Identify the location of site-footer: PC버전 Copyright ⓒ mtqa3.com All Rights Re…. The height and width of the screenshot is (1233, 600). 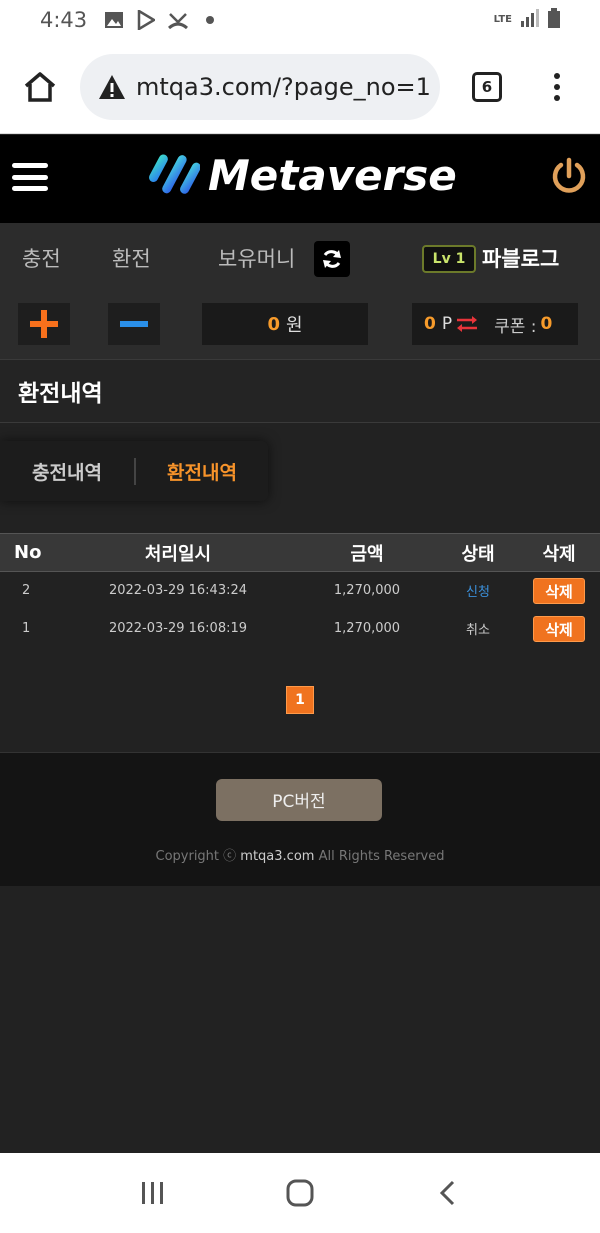
(300, 818).